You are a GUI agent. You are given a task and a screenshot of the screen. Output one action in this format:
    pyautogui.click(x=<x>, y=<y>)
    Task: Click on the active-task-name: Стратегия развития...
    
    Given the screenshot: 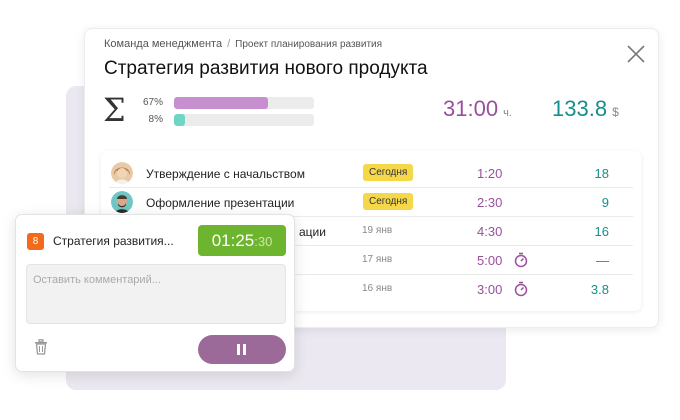 What is the action you would take?
    pyautogui.click(x=113, y=241)
    